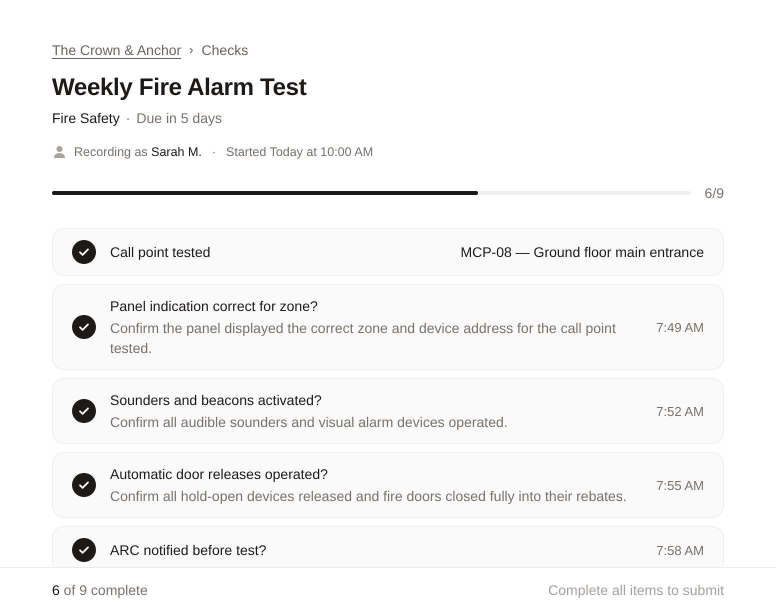 The height and width of the screenshot is (612, 776). What do you see at coordinates (388, 252) in the screenshot?
I see `checklist-item: Call point tested MCP-08 — Ground floor main entrance` at bounding box center [388, 252].